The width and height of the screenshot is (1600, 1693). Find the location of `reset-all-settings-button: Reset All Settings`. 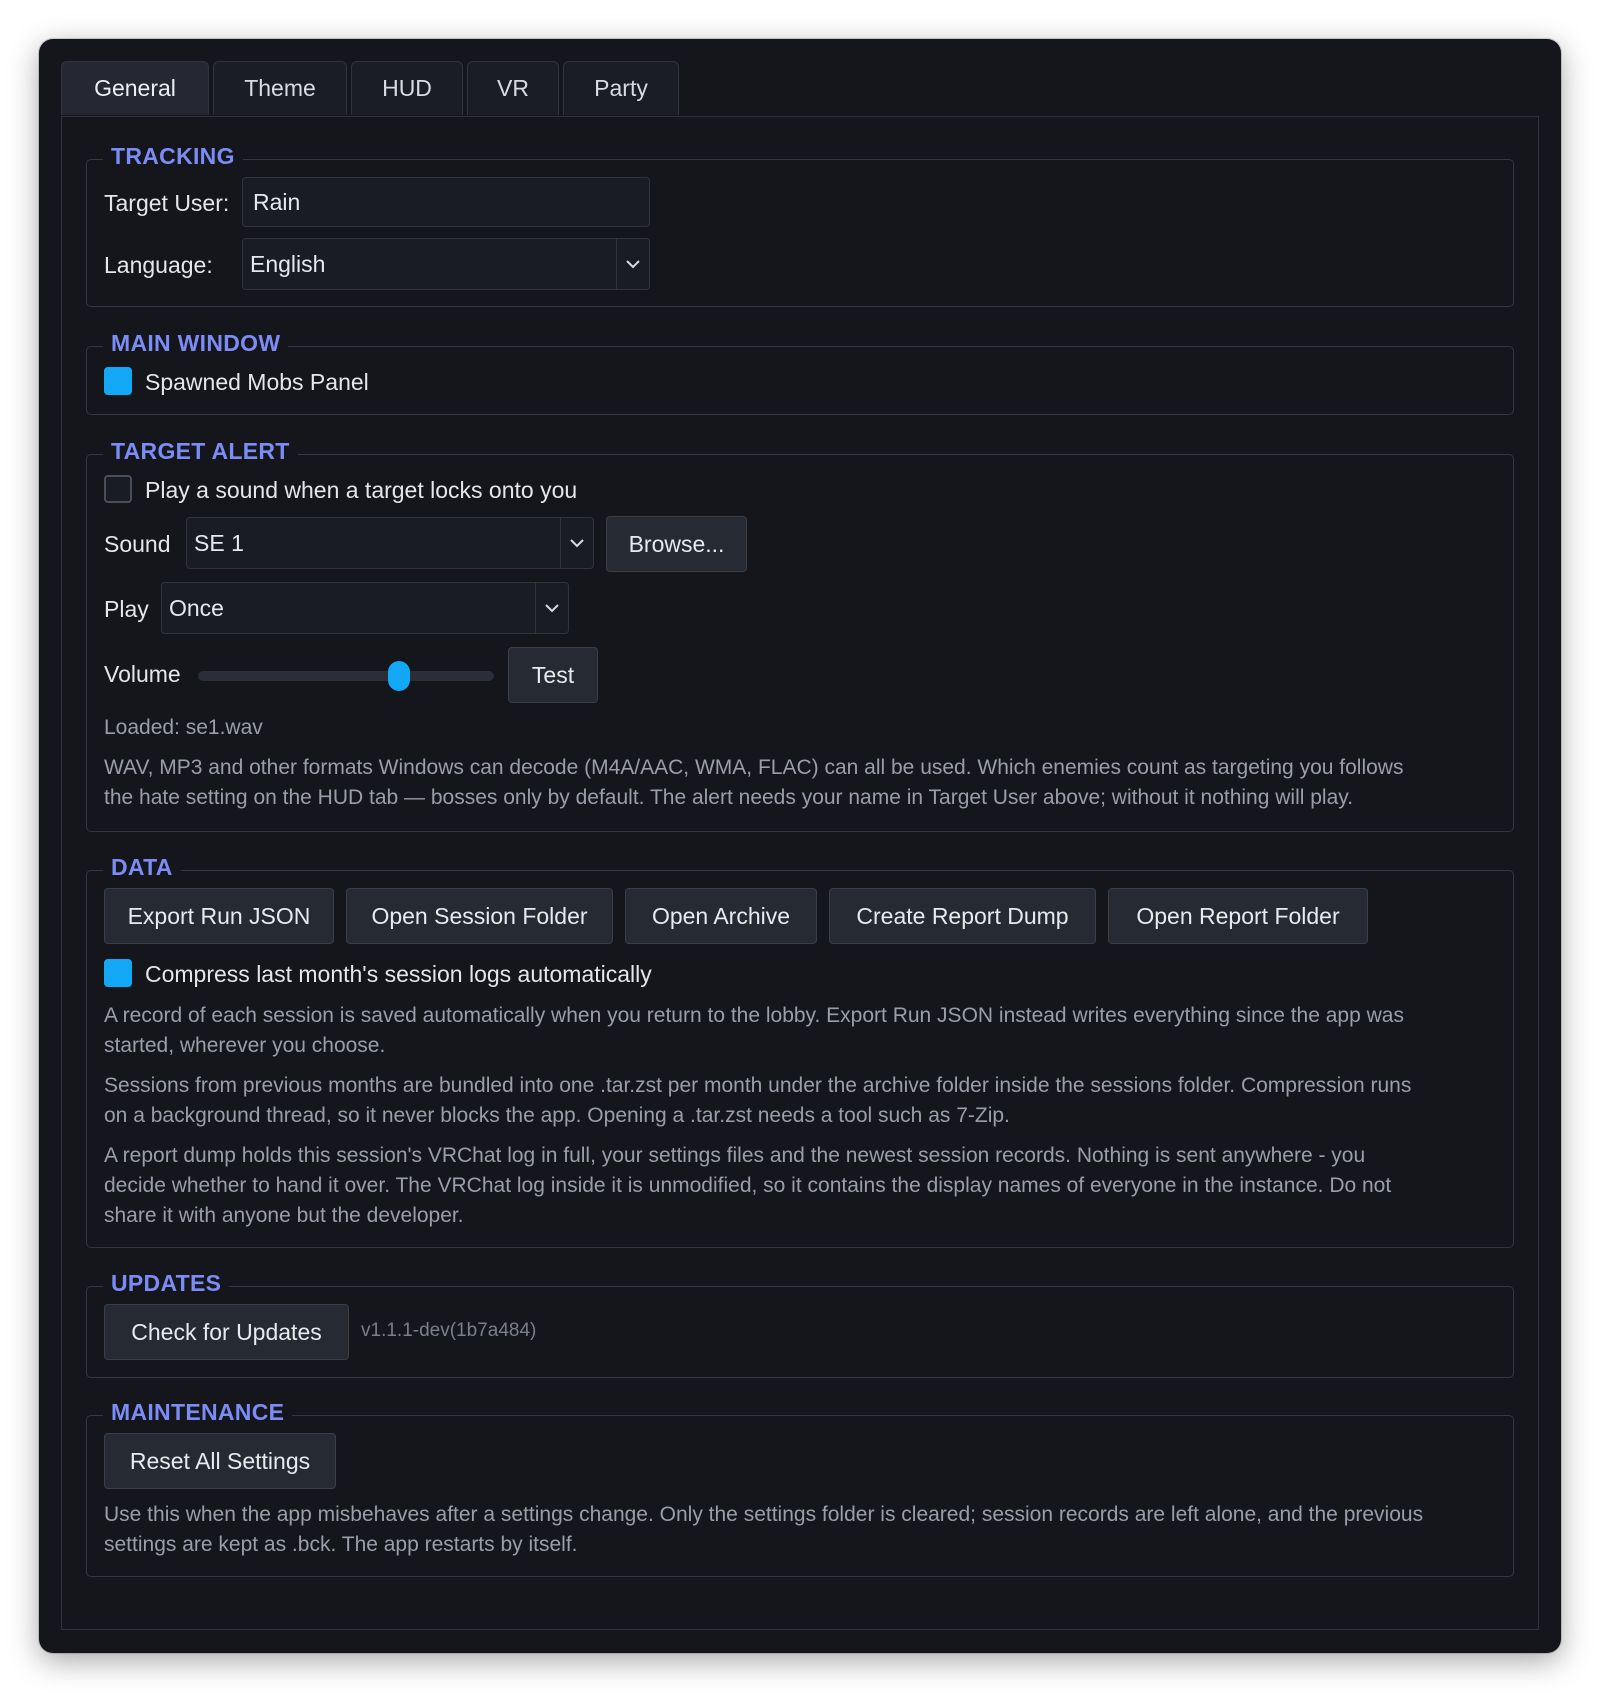

reset-all-settings-button: Reset All Settings is located at coordinates (220, 1461).